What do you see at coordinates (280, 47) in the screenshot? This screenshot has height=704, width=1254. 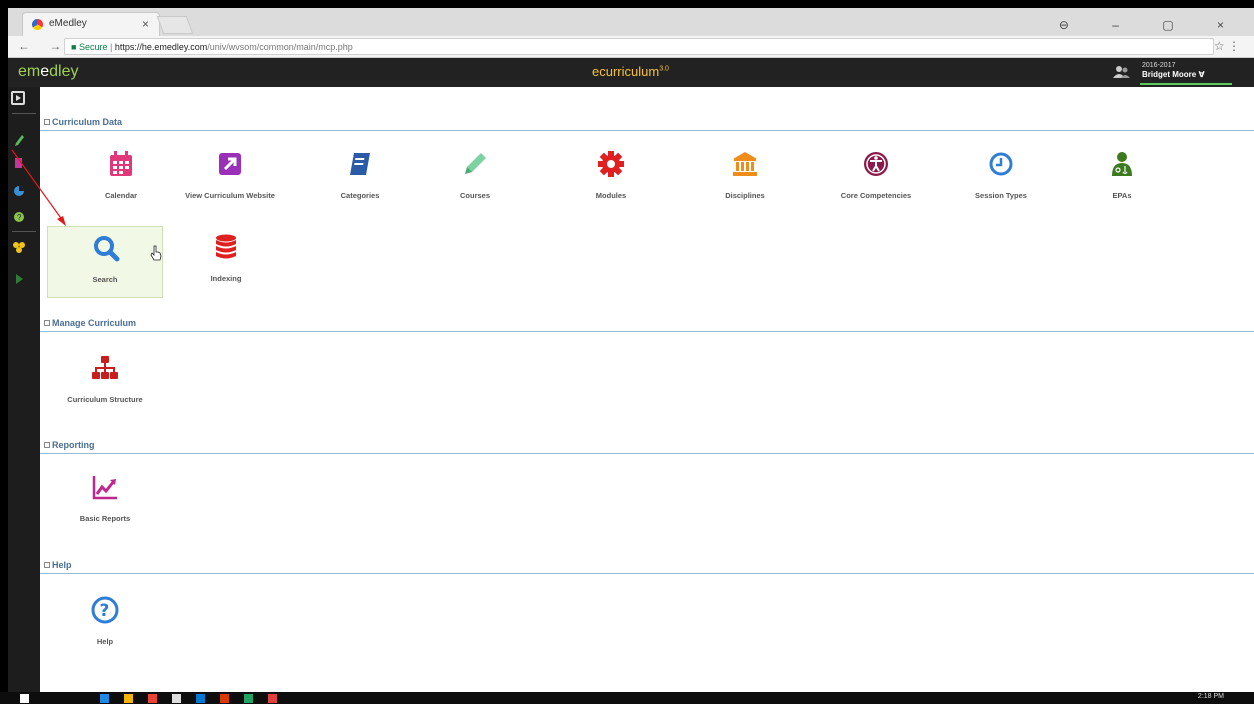 I see `url-path: /univ/wvsom/common/main/mcp.php` at bounding box center [280, 47].